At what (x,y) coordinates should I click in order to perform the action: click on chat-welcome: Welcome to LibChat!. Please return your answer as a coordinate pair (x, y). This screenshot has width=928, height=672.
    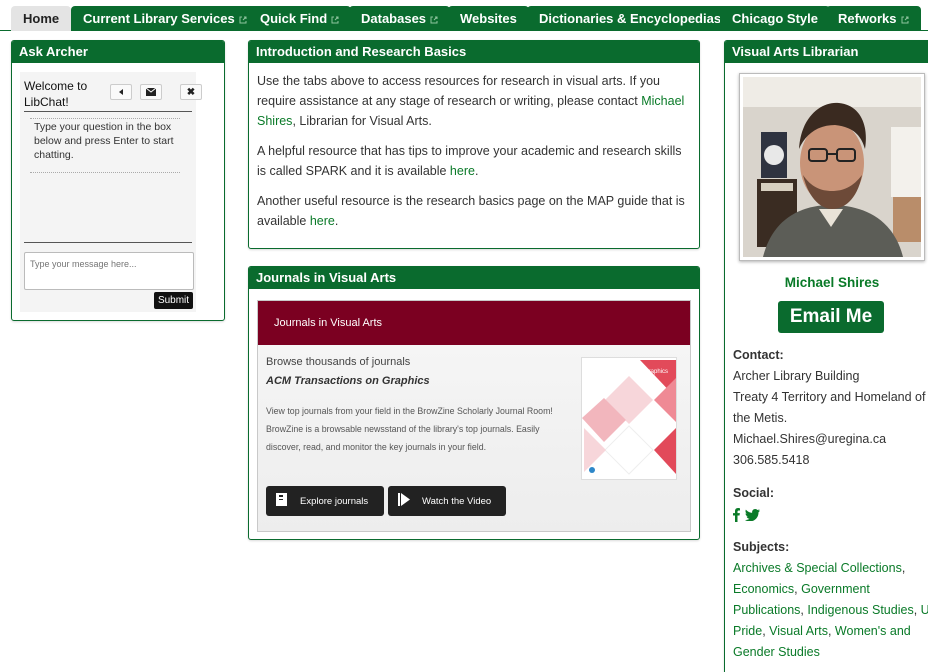
    Looking at the image, I should click on (56, 94).